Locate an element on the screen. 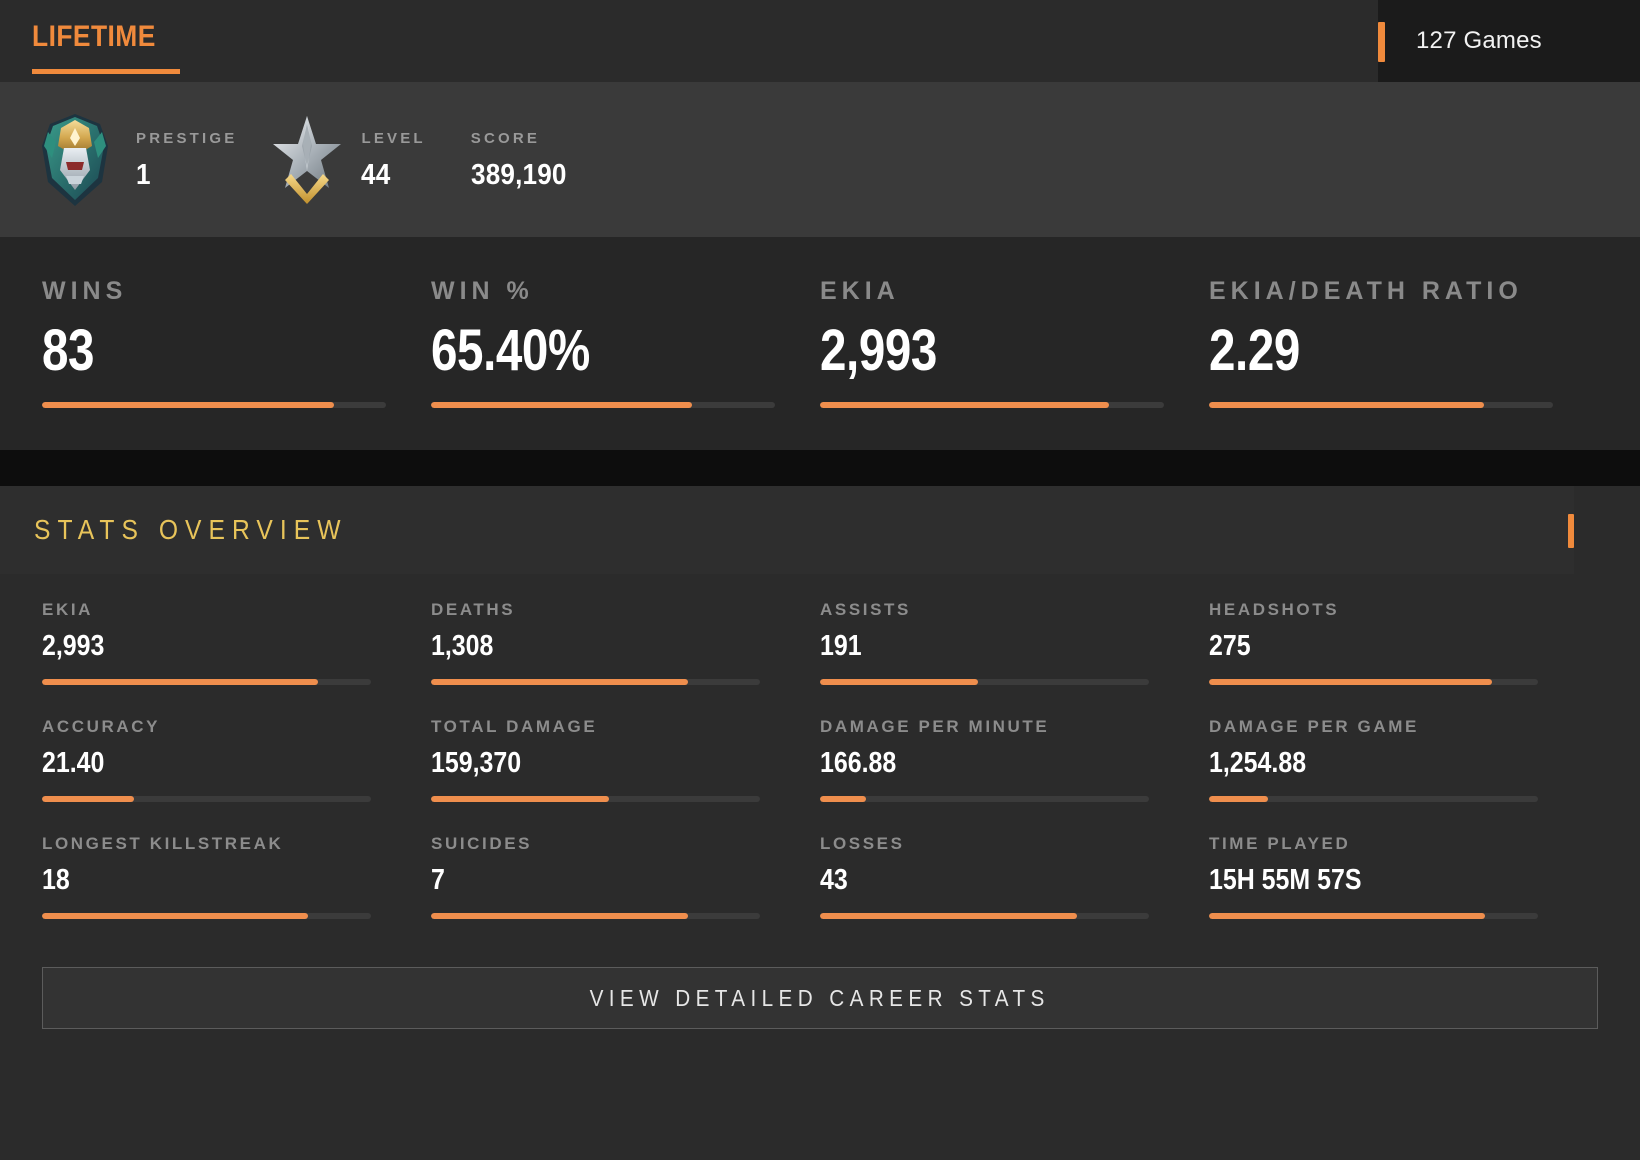 Image resolution: width=1640 pixels, height=1160 pixels. hero-stat-label: WIN % is located at coordinates (482, 291).